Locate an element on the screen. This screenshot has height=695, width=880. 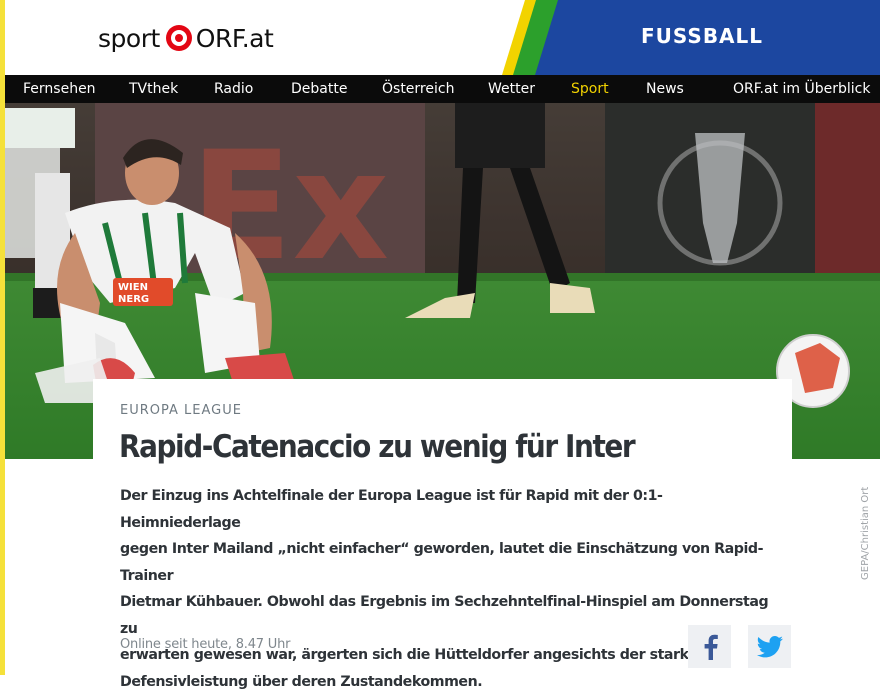
share-twitter-button is located at coordinates (769, 646).